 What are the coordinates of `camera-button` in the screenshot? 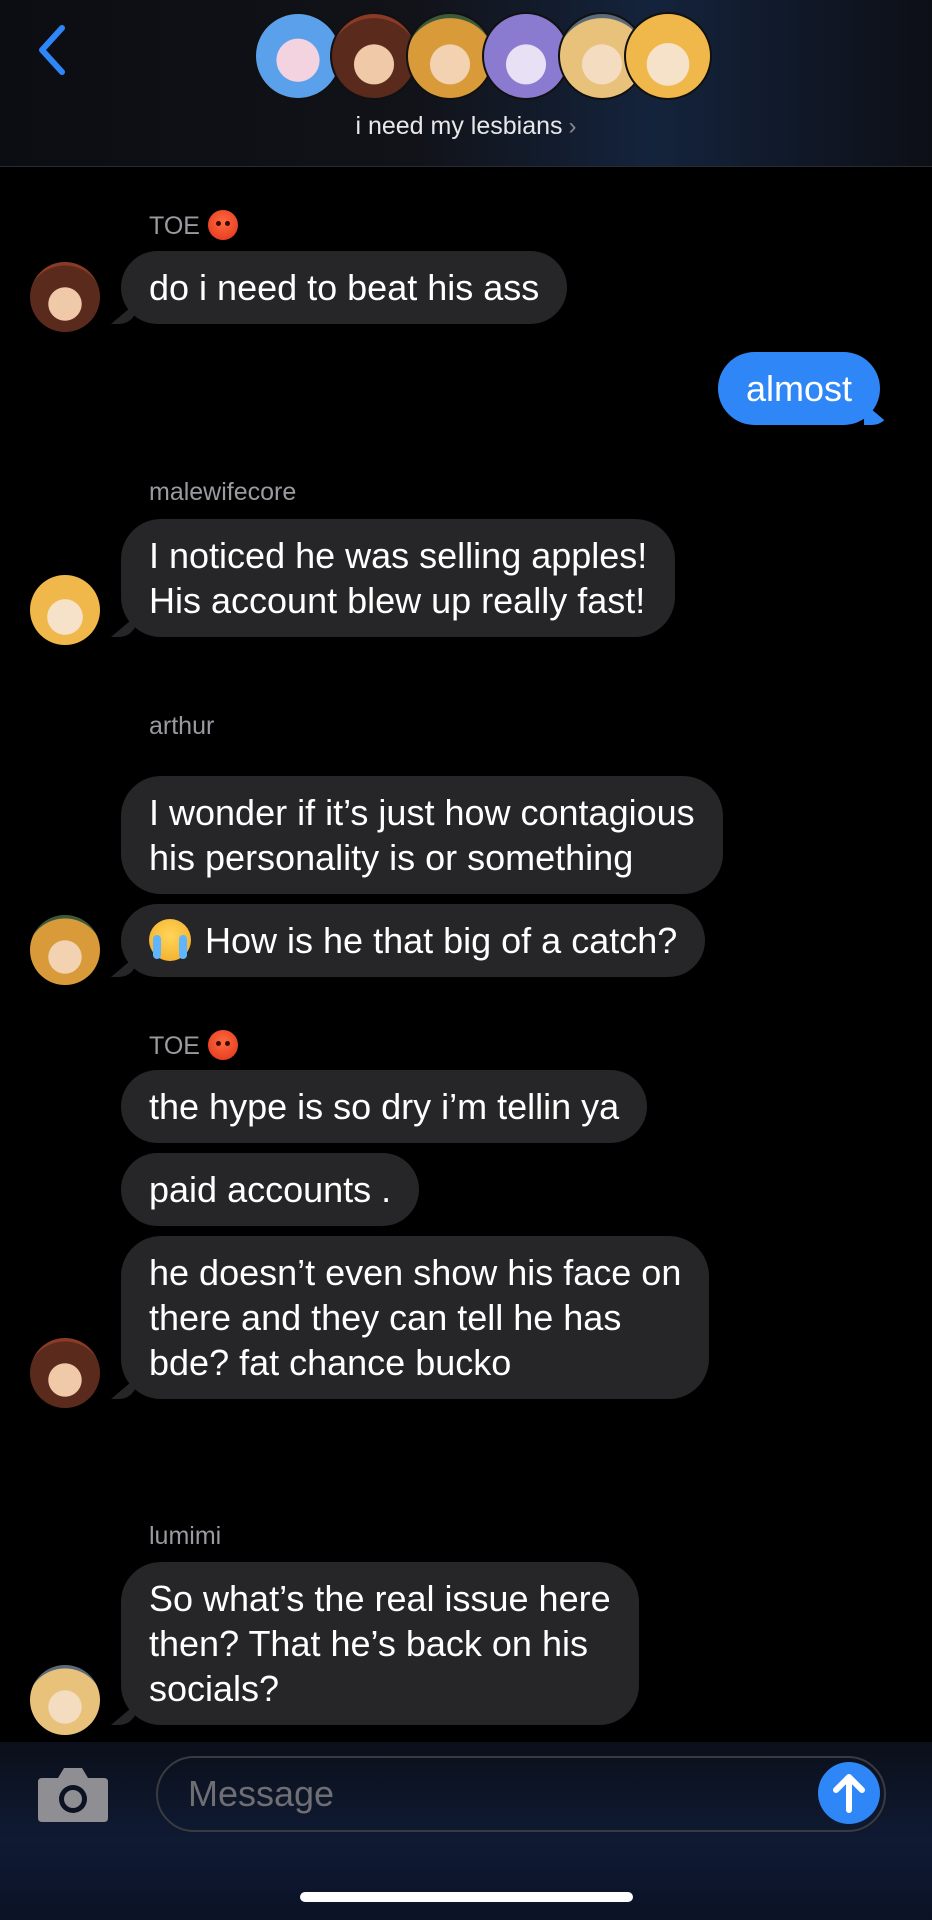 It's located at (73, 1794).